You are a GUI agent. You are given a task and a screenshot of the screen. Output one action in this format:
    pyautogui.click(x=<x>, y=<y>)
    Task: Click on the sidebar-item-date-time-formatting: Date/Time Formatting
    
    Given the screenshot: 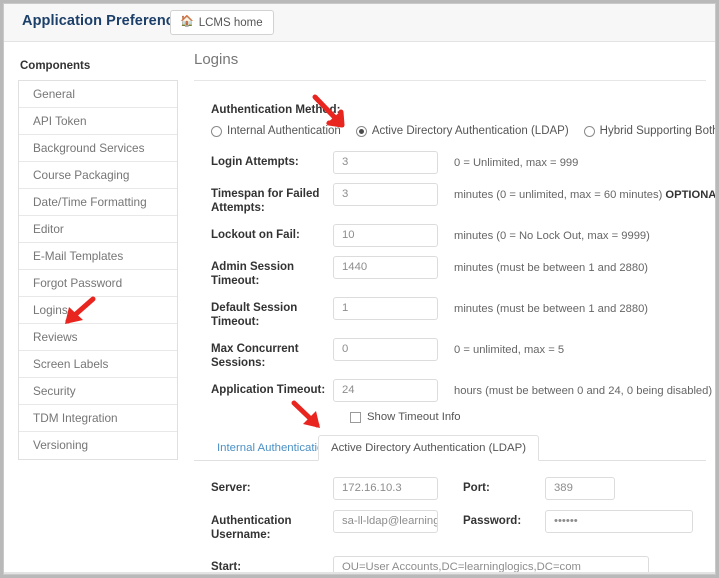 What is the action you would take?
    pyautogui.click(x=98, y=202)
    